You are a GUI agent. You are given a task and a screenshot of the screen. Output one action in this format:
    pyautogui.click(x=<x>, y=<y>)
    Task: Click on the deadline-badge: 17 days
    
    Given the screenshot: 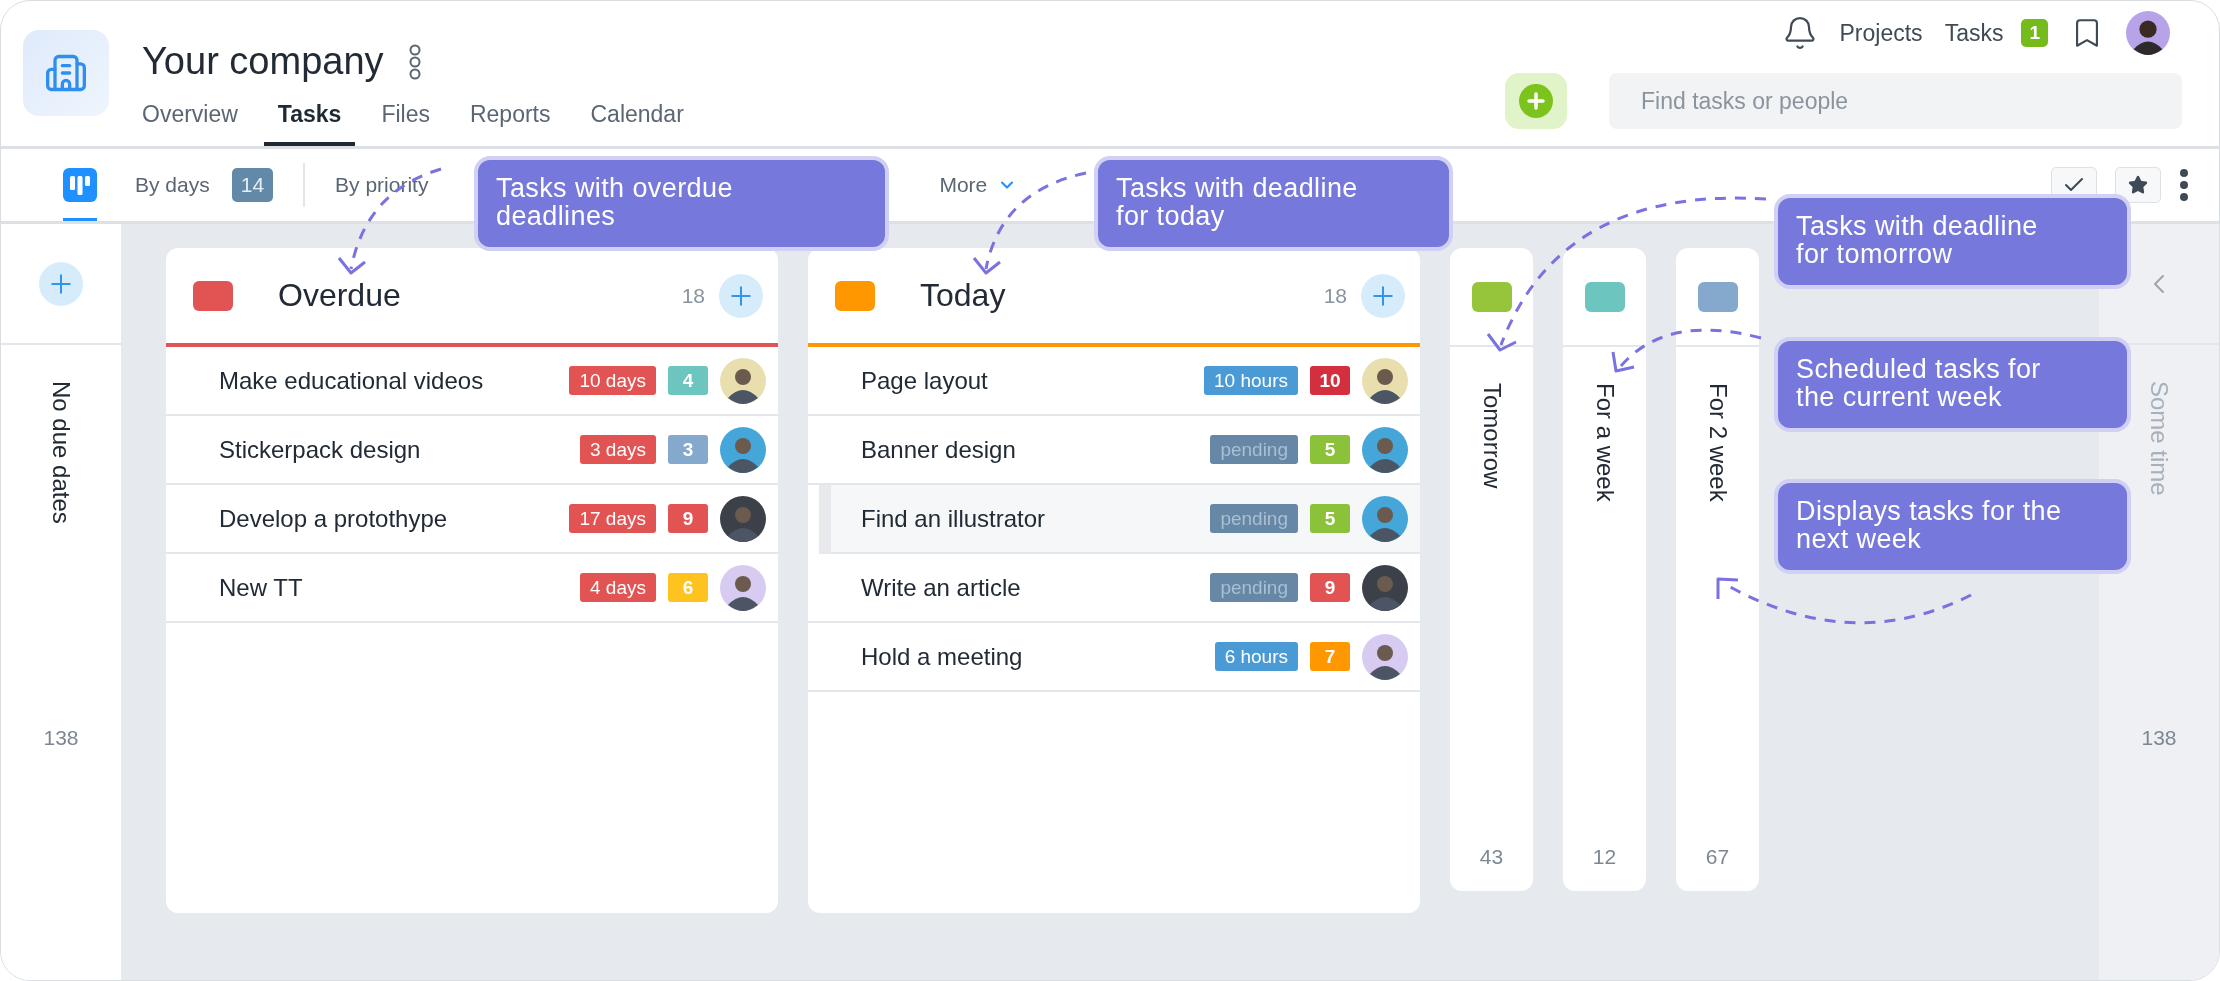 What is the action you would take?
    pyautogui.click(x=612, y=518)
    